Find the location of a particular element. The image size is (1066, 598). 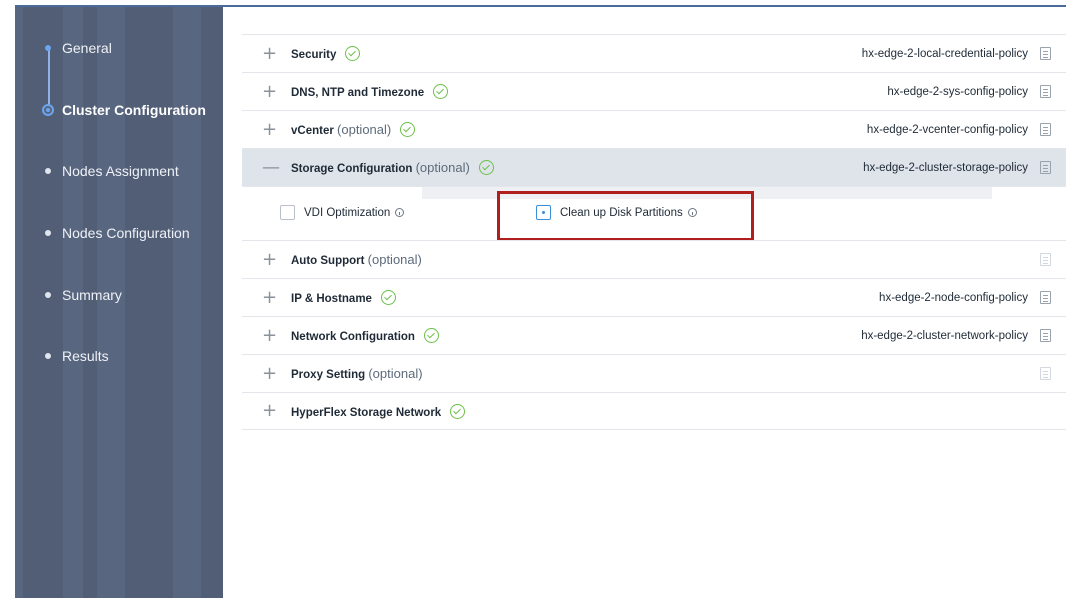

policy-link: hx-edge-2-cluster-storage-policy is located at coordinates (945, 168).